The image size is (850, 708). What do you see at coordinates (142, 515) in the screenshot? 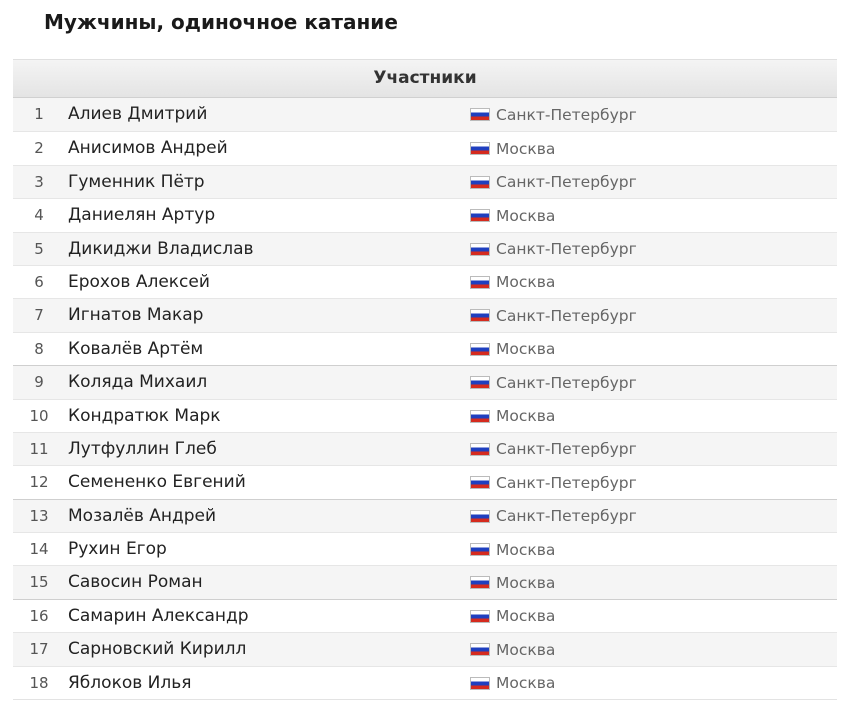
I see `participant-name: Мозалёв Андрей` at bounding box center [142, 515].